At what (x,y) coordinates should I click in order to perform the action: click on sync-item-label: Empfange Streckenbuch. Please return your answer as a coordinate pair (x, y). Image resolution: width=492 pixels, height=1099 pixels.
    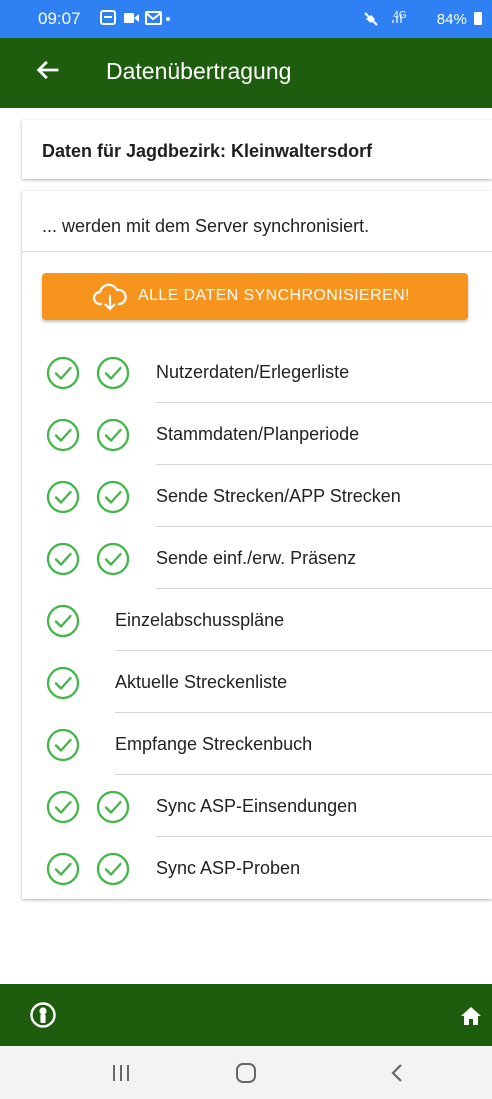
    Looking at the image, I should click on (214, 744).